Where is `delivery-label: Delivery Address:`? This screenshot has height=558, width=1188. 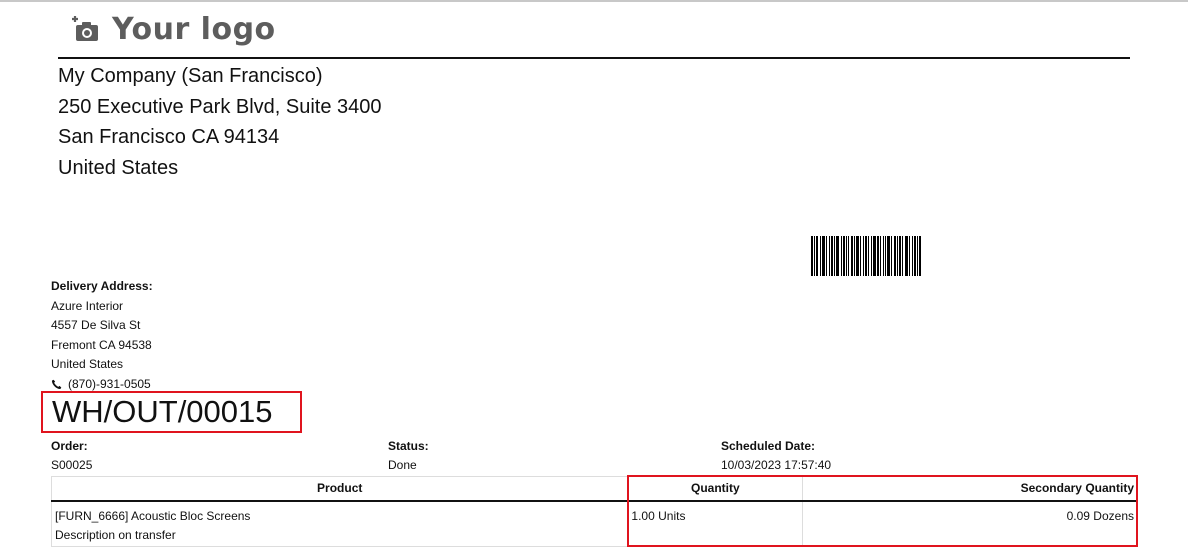 delivery-label: Delivery Address: is located at coordinates (102, 286).